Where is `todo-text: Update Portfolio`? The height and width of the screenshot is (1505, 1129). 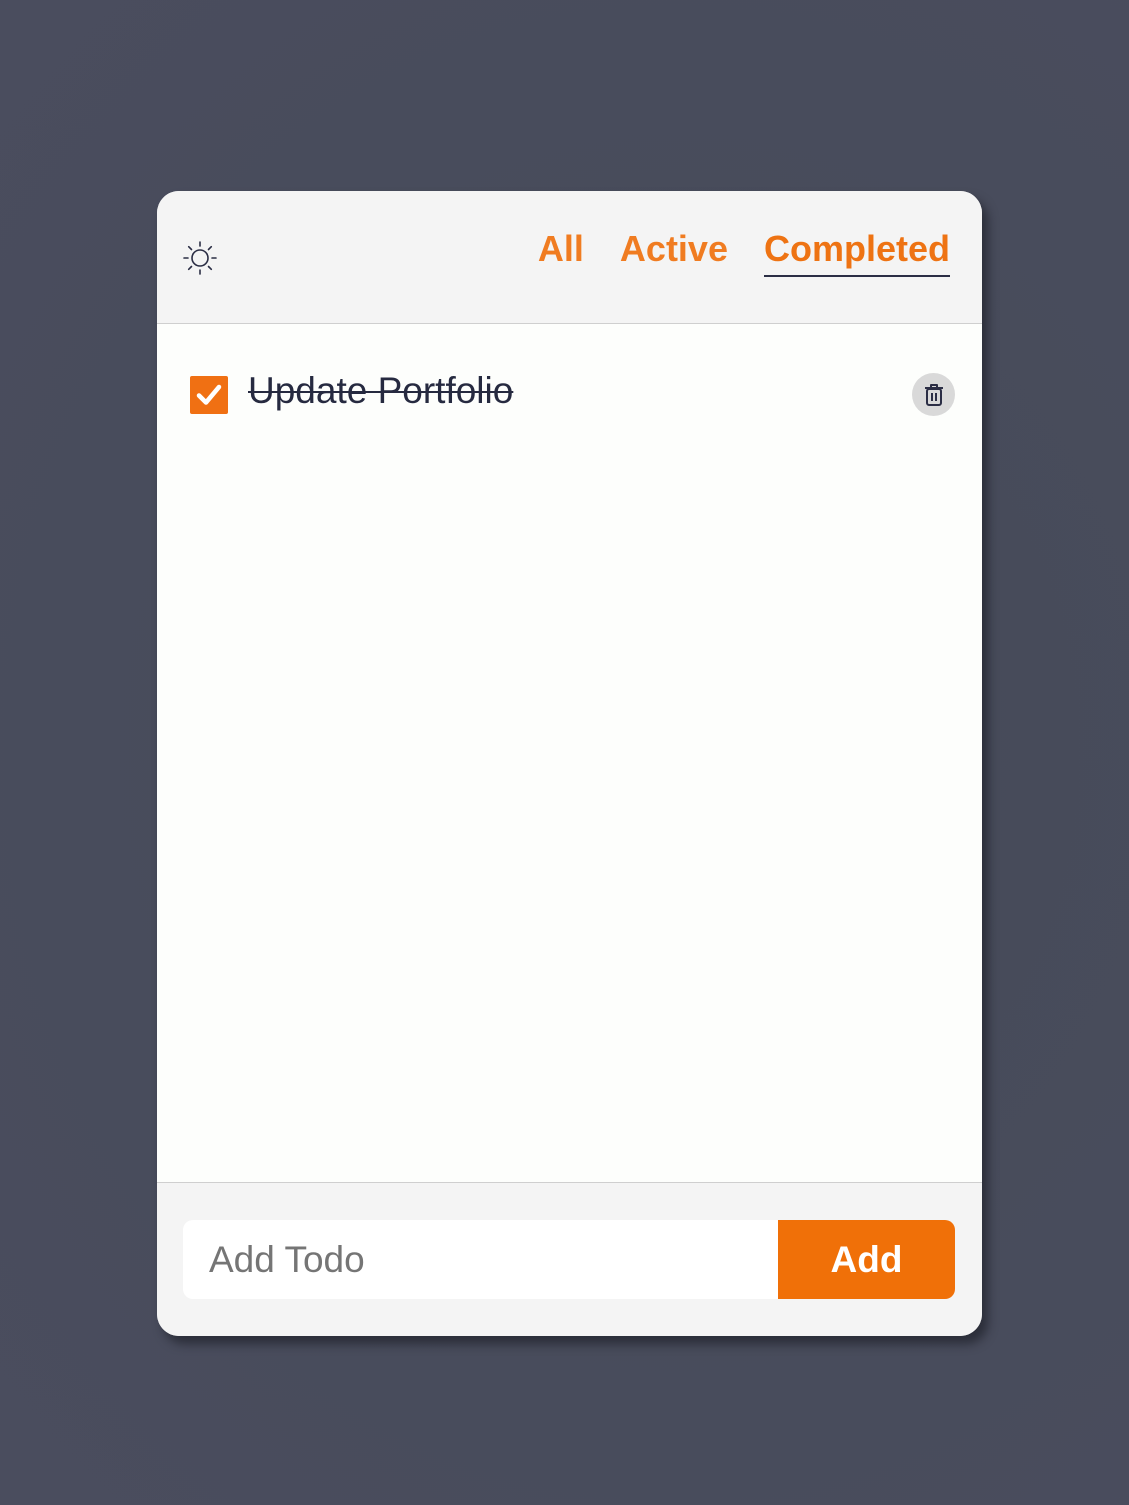
todo-text: Update Portfolio is located at coordinates (381, 390).